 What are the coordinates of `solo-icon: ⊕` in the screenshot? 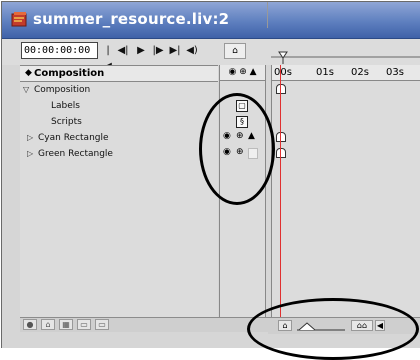 It's located at (243, 72).